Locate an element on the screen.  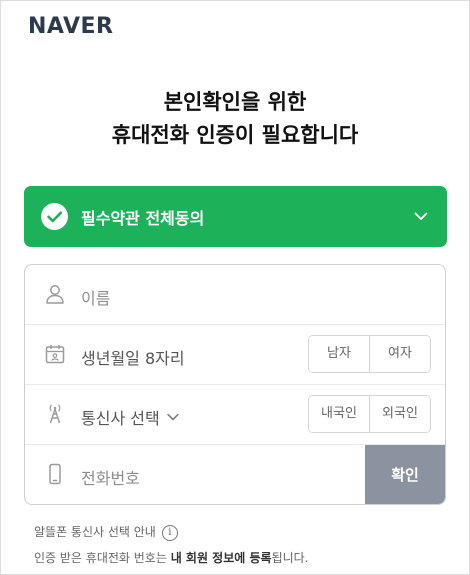
calendar-icon is located at coordinates (55, 354).